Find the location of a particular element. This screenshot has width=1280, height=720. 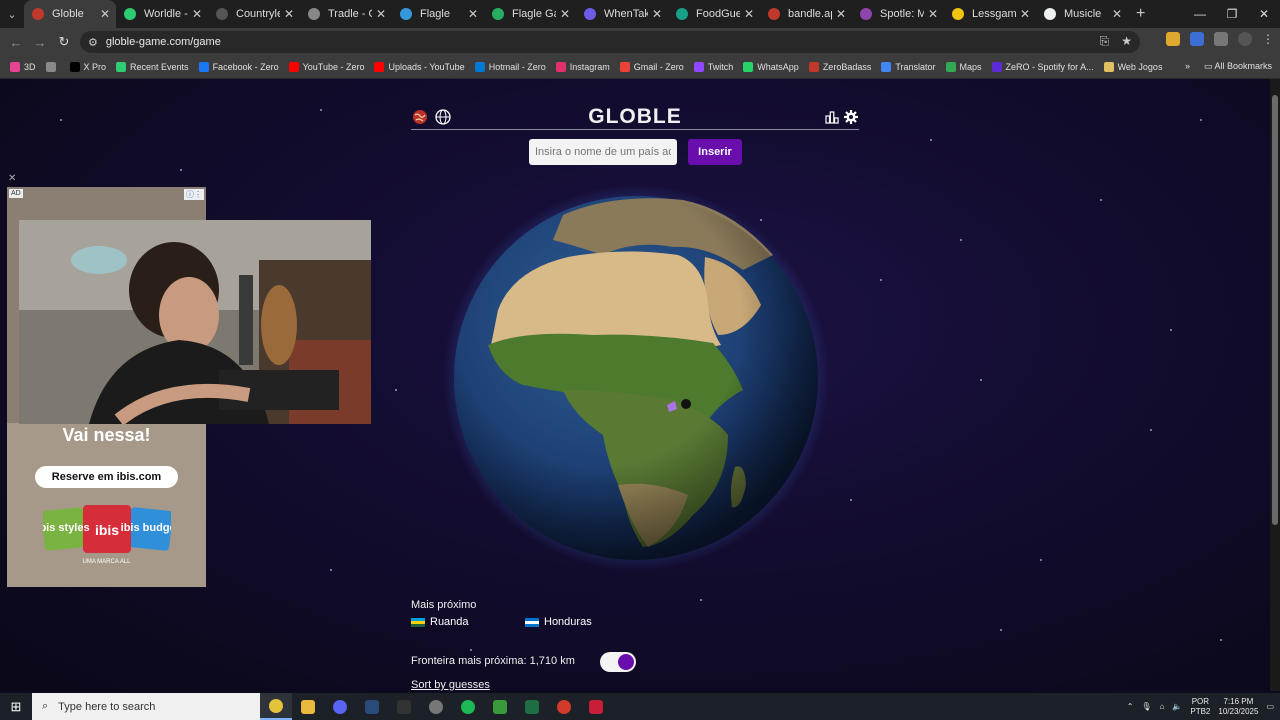

close-window-icon: ✕ is located at coordinates (1264, 14).